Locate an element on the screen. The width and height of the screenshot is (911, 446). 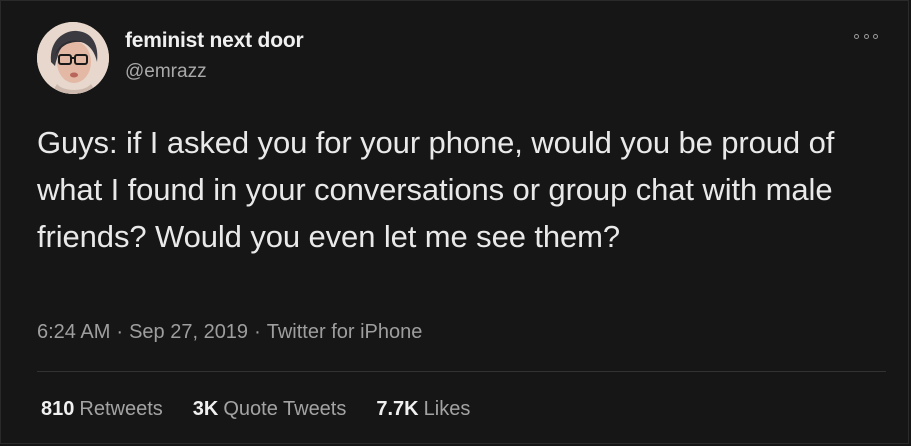
retweets-count: 810 is located at coordinates (58, 409).